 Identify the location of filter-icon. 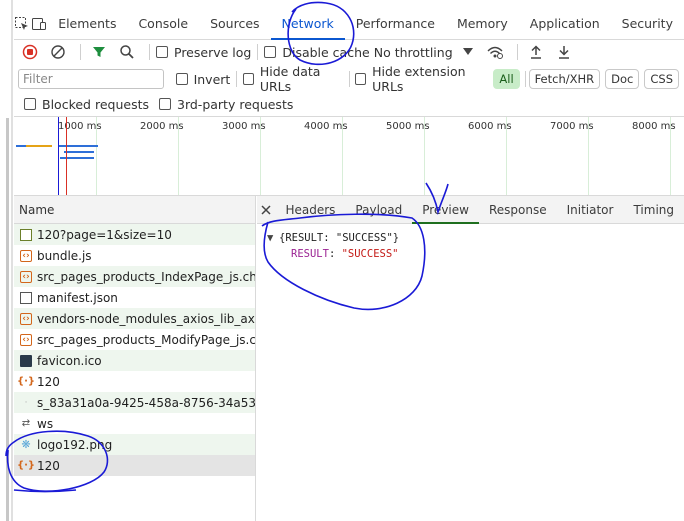
(99, 52).